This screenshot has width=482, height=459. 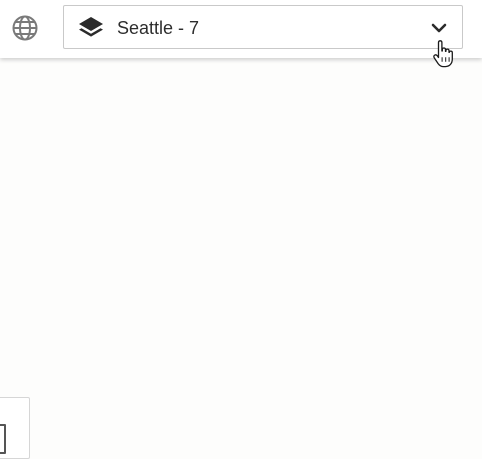 I want to click on globe-button, so click(x=25, y=28).